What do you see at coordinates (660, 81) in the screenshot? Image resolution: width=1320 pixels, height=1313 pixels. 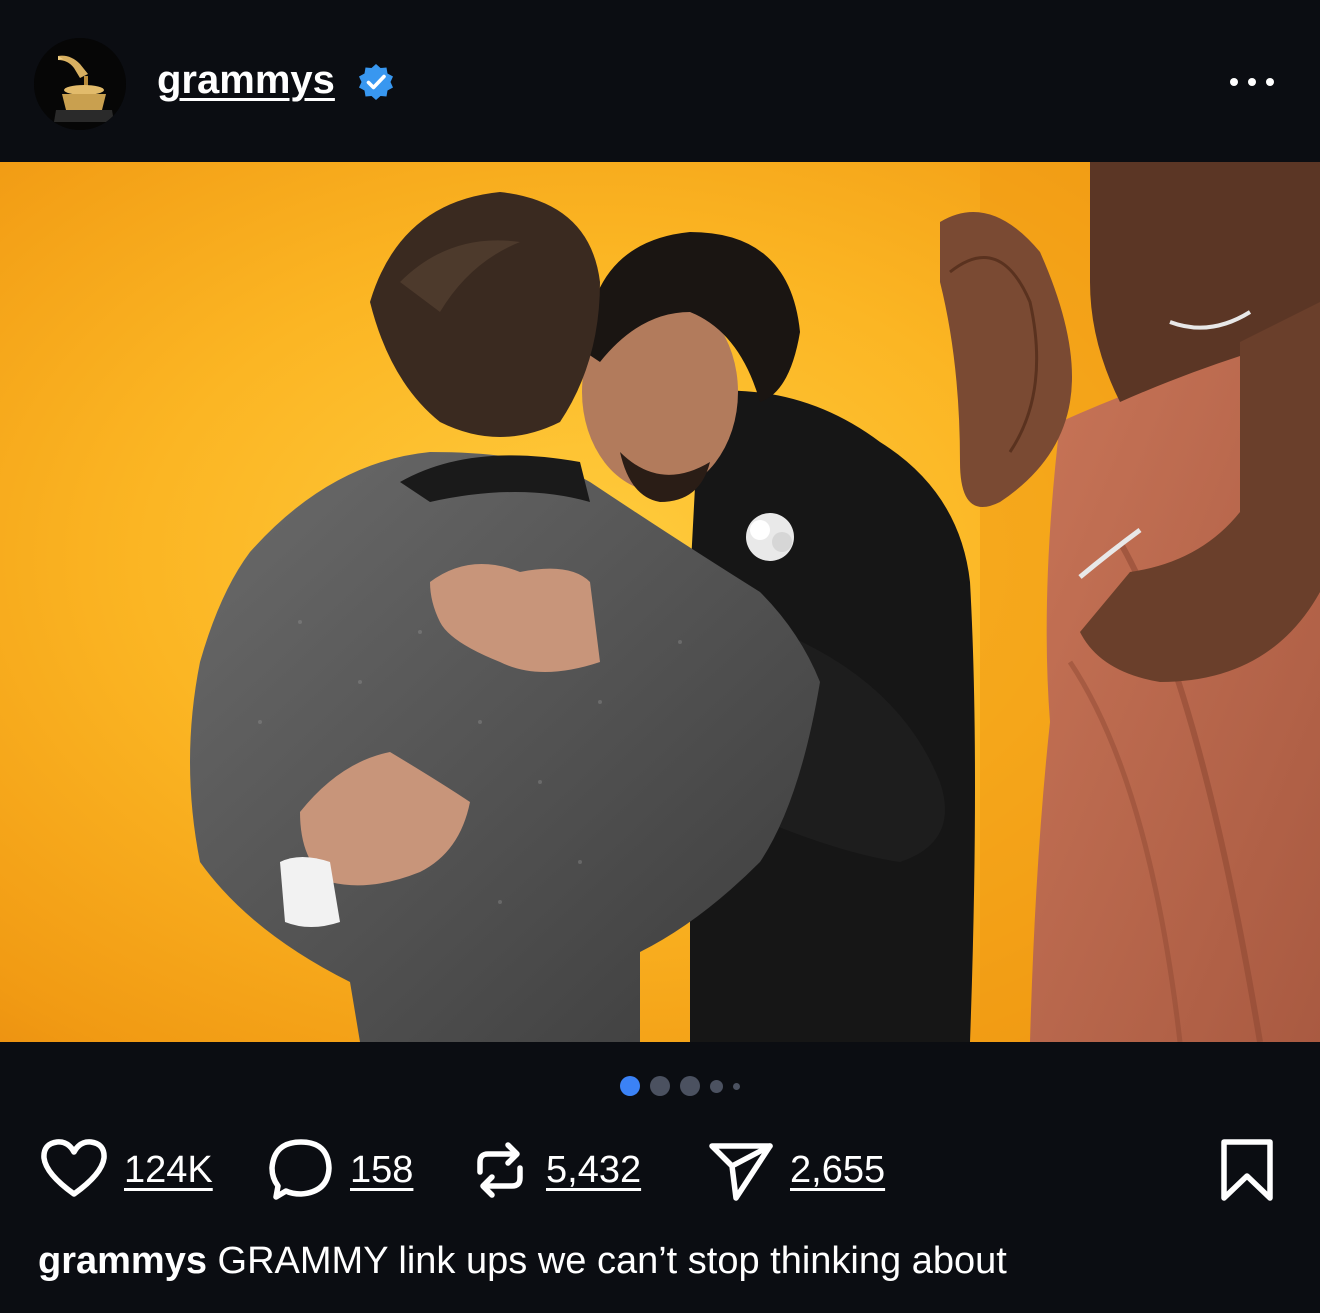 I see `post-header: grammys` at bounding box center [660, 81].